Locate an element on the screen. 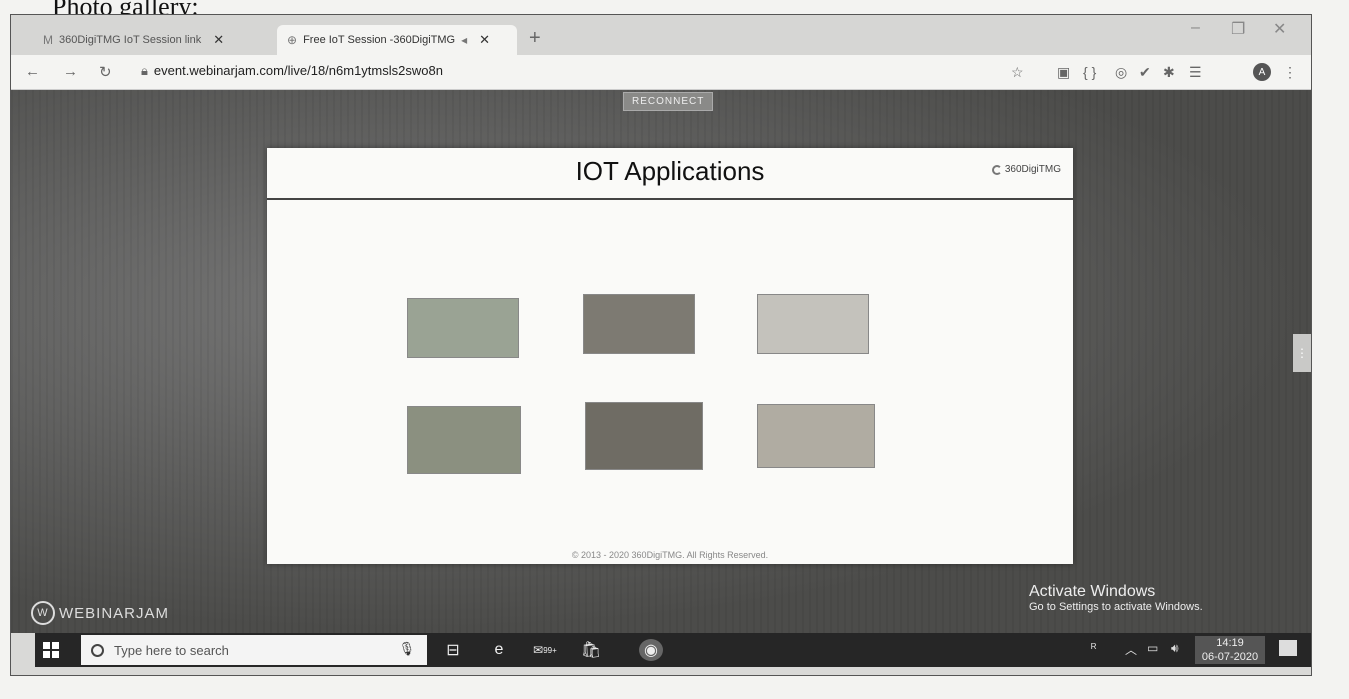 This screenshot has width=1349, height=699. webinarjam-watermark: W WEBINARJAM is located at coordinates (100, 613).